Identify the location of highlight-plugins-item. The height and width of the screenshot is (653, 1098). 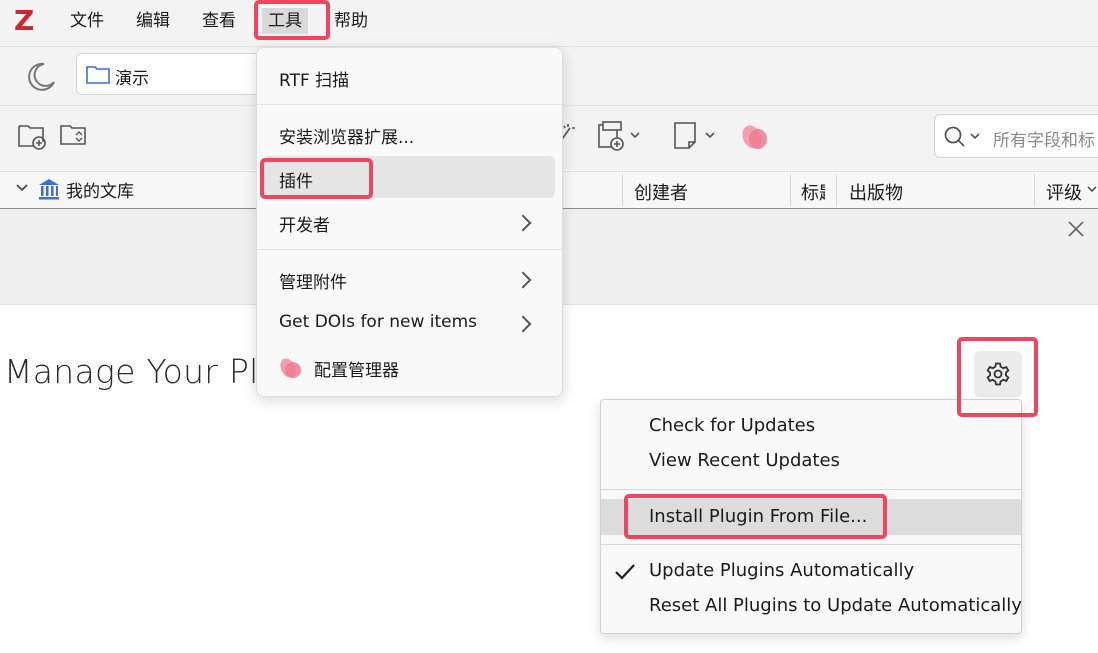
(316, 178).